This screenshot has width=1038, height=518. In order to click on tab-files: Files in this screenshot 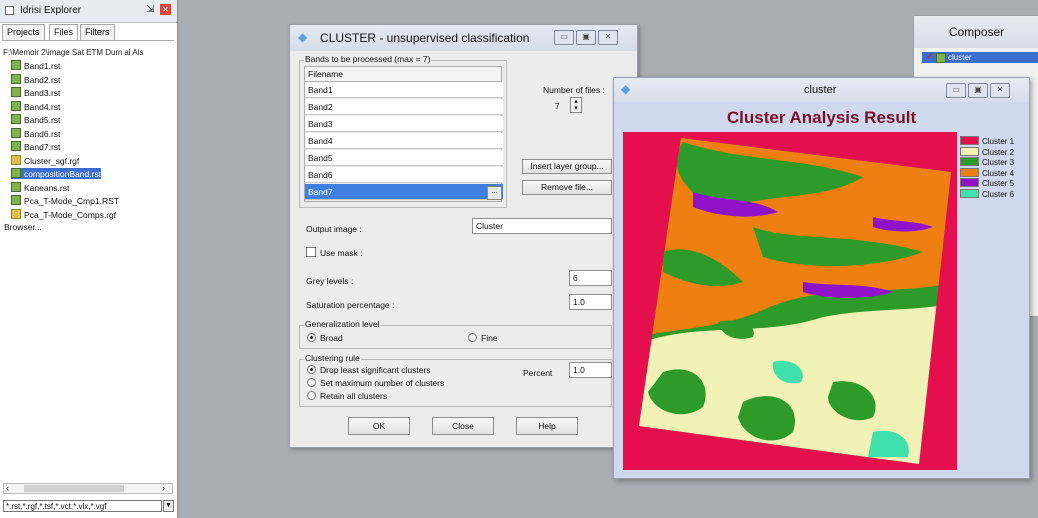, I will do `click(64, 32)`.